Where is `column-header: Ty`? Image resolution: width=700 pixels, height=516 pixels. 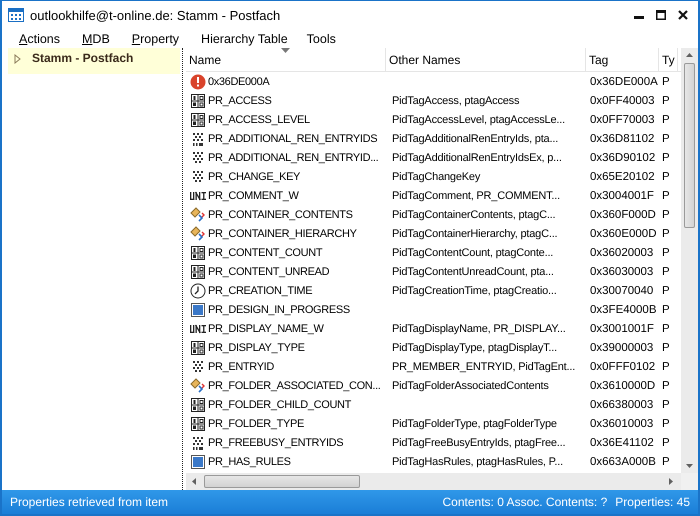 column-header: Ty is located at coordinates (668, 59).